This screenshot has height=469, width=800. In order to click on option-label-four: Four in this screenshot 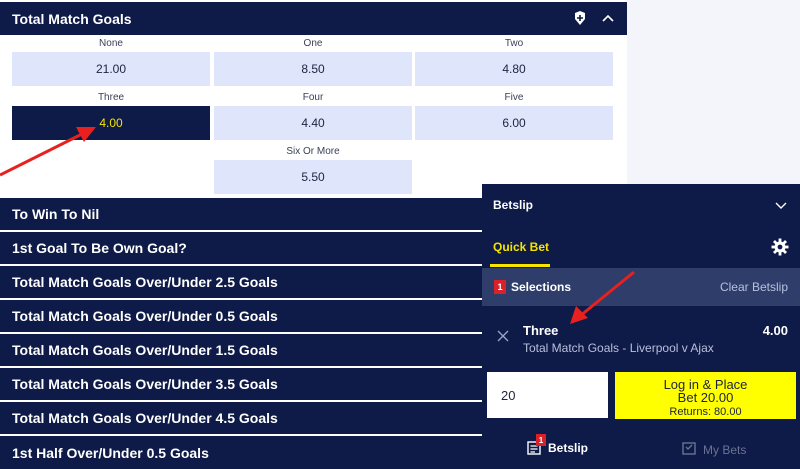, I will do `click(313, 97)`.